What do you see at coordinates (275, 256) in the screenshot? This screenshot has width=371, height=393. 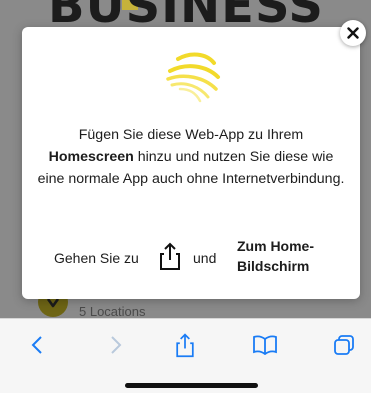 I see `instruction-target-label: Zum Home-Bildschirm` at bounding box center [275, 256].